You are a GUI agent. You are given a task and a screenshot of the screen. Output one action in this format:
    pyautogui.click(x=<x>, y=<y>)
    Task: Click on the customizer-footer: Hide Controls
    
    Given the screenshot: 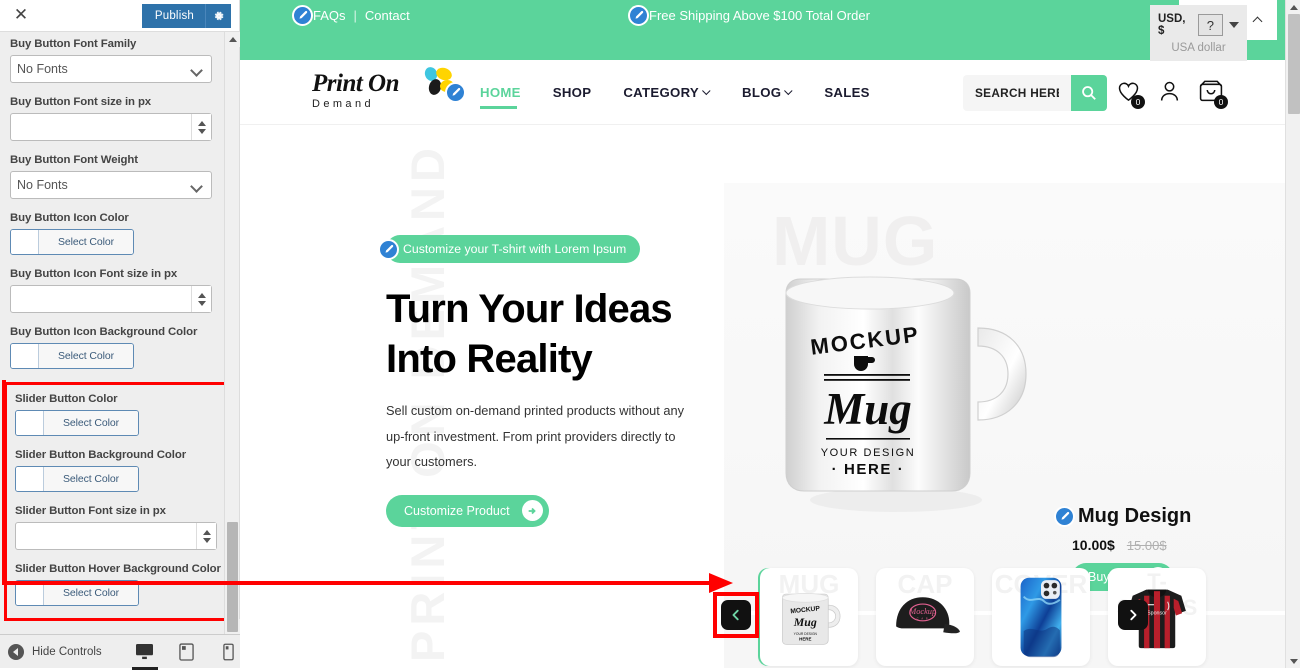 What is the action you would take?
    pyautogui.click(x=120, y=652)
    